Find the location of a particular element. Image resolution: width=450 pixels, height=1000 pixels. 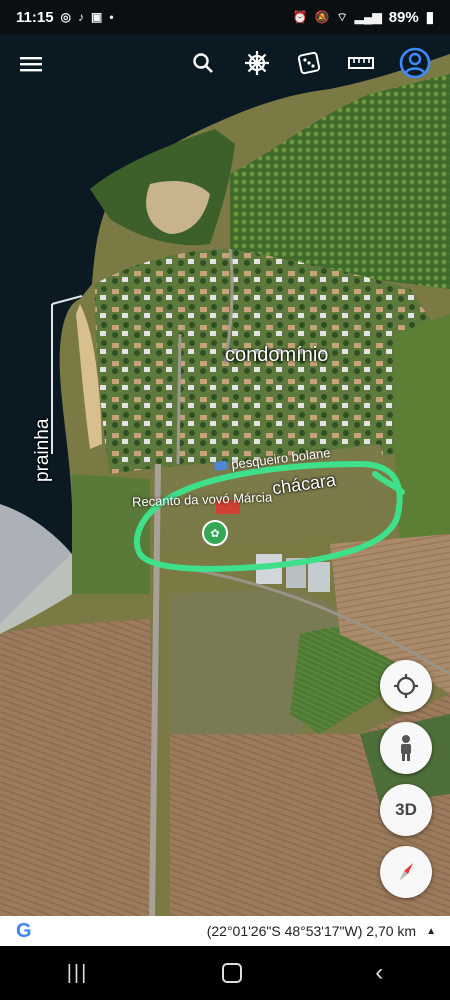

system-nav-bar: ||| ‹ is located at coordinates (225, 973).